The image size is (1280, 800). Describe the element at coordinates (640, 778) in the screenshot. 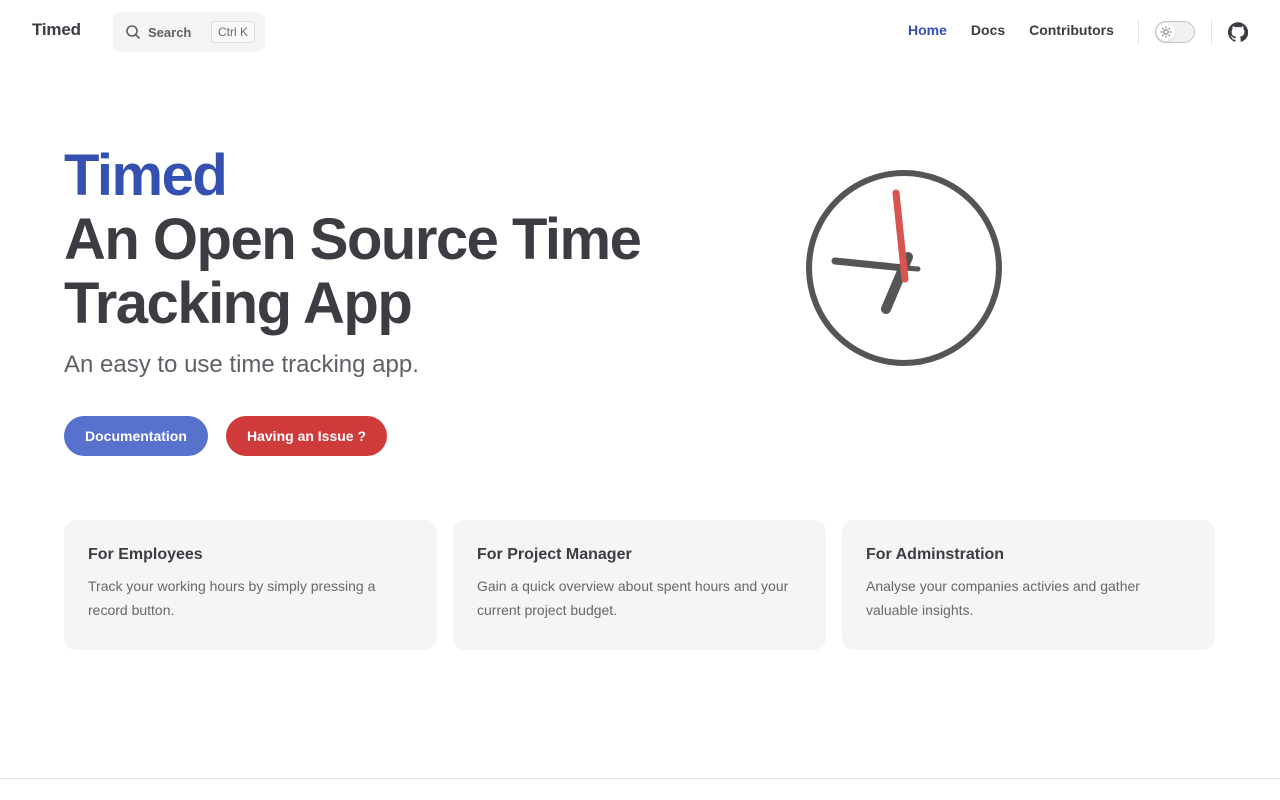

I see `footer-divider` at that location.